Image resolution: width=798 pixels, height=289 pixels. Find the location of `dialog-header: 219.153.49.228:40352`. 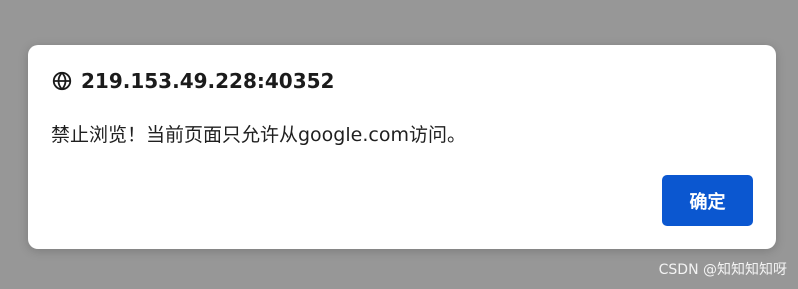

dialog-header: 219.153.49.228:40352 is located at coordinates (192, 81).